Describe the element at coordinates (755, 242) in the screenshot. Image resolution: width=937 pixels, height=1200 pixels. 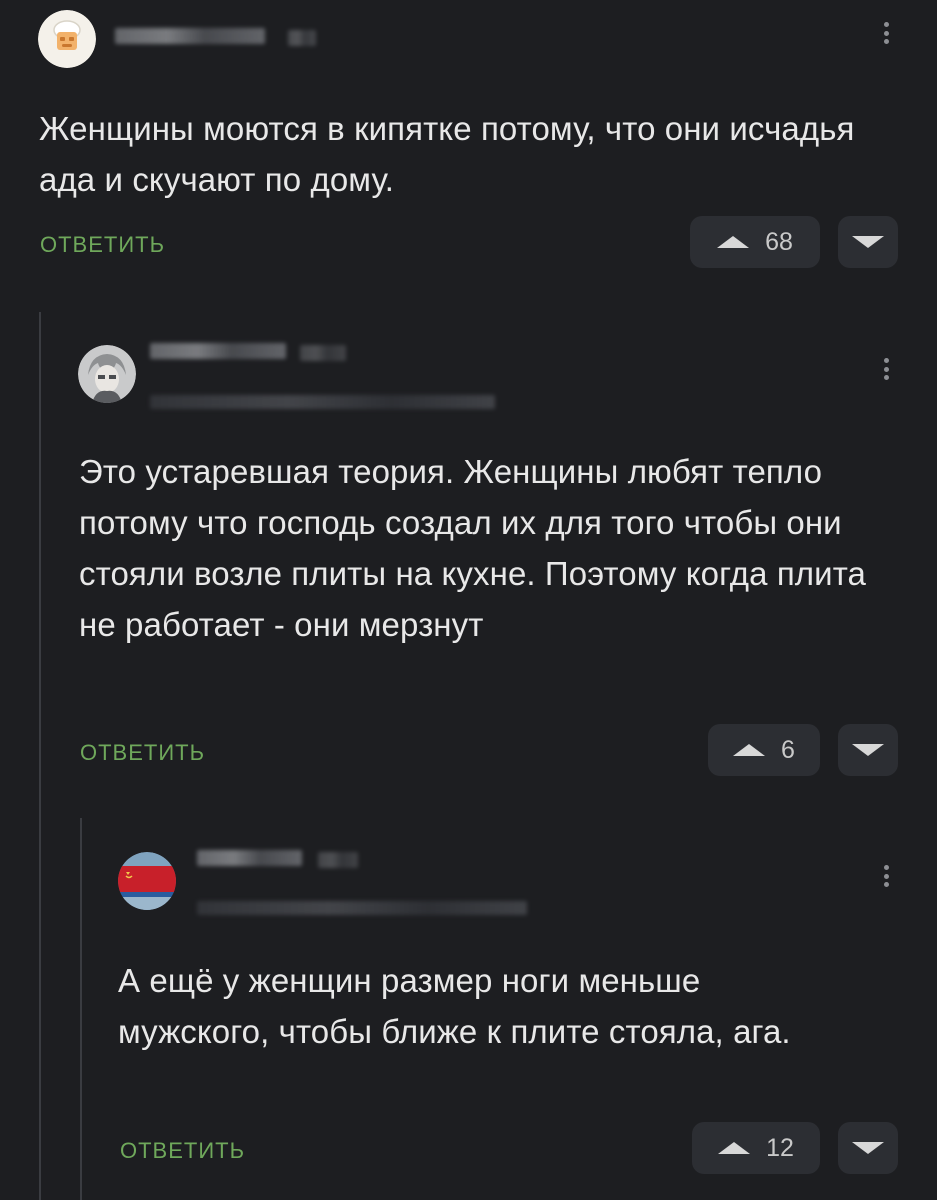
I see `upvote-button: 68` at that location.